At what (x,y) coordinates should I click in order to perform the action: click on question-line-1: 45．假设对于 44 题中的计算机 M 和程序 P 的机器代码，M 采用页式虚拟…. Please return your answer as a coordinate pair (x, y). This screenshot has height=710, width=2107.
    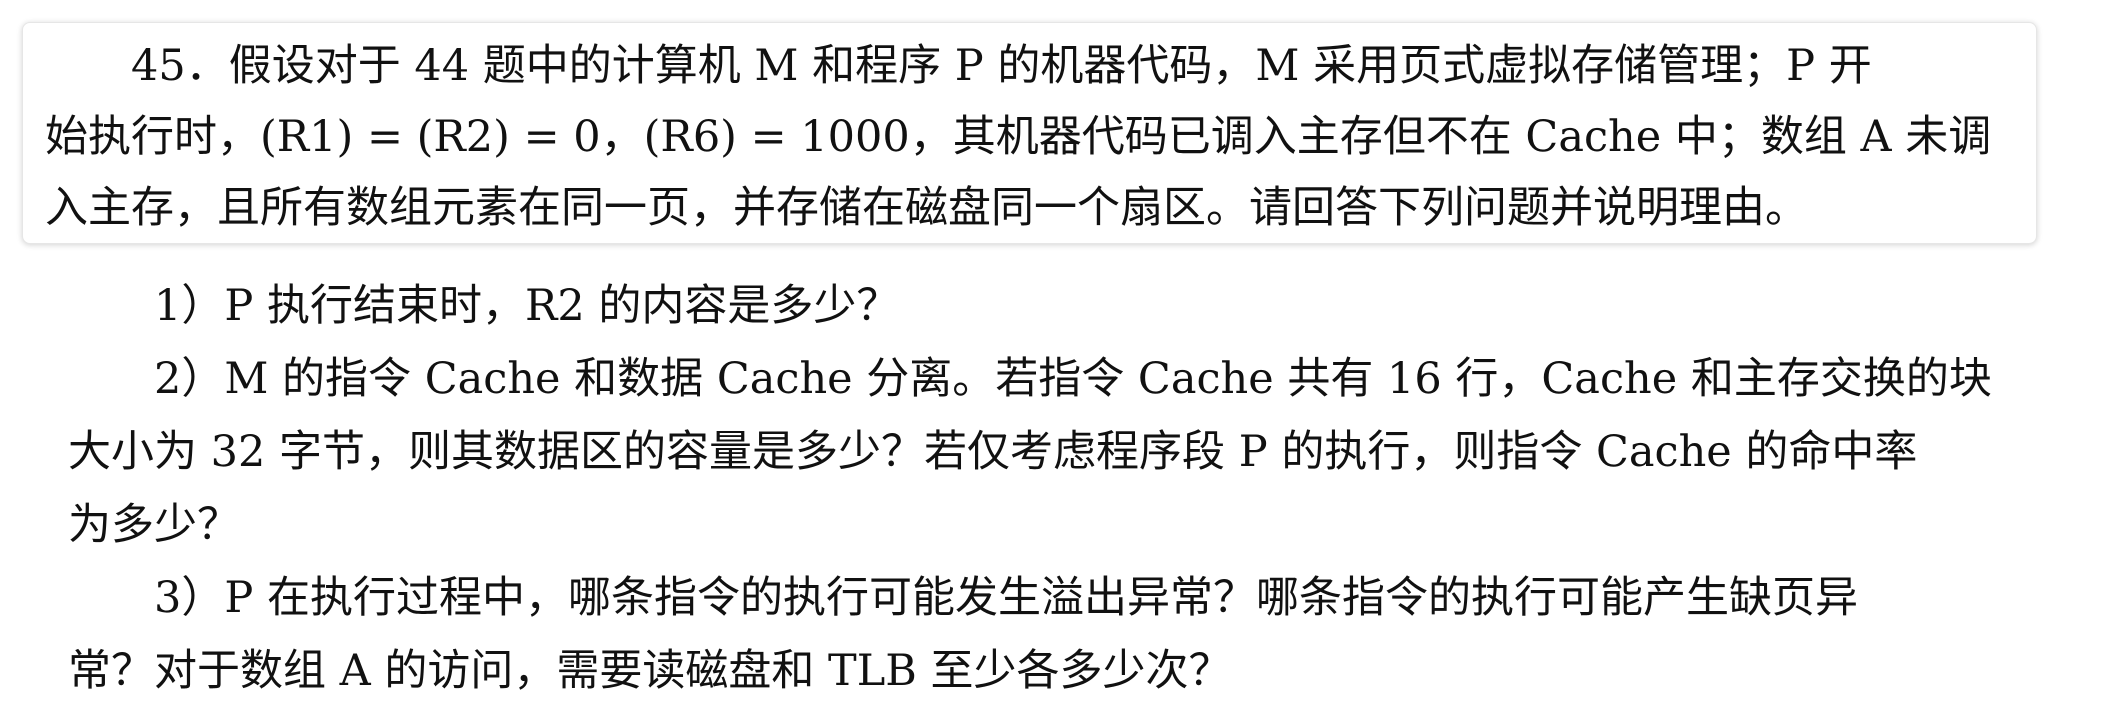
    Looking at the image, I should click on (958, 66).